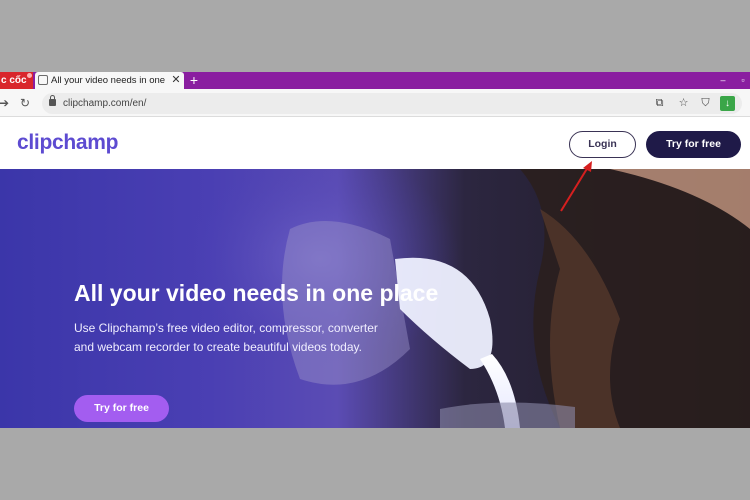  I want to click on tab-active: All your video needs in one p ✕, so click(109, 80).